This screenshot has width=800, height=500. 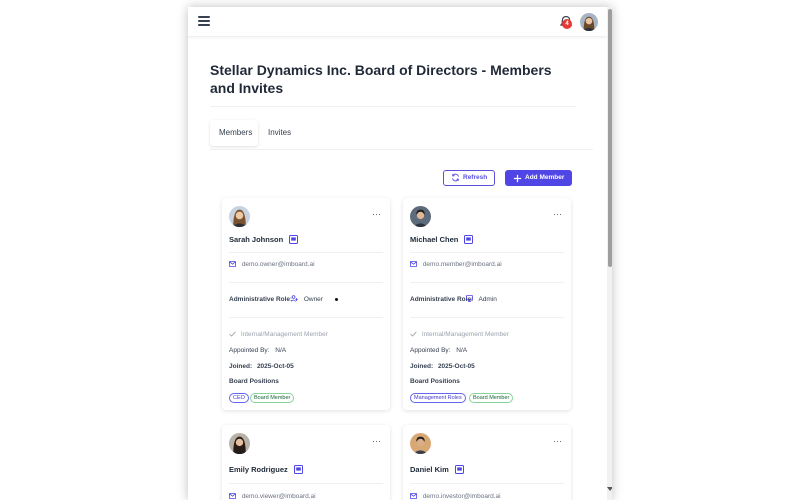 I want to click on top-bar: 4, so click(x=398, y=22).